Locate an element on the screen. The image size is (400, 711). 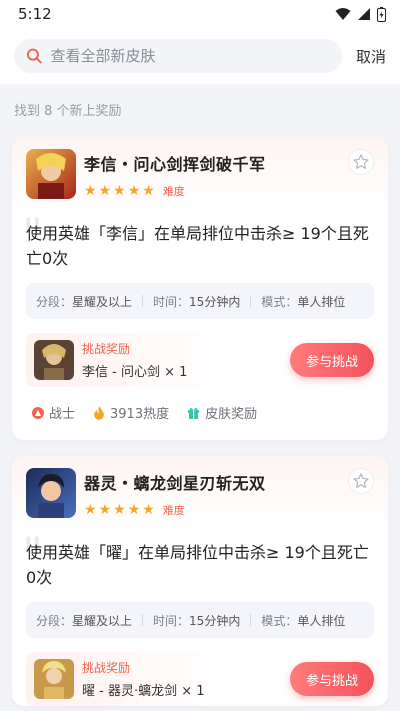
wifi-icon is located at coordinates (343, 14).